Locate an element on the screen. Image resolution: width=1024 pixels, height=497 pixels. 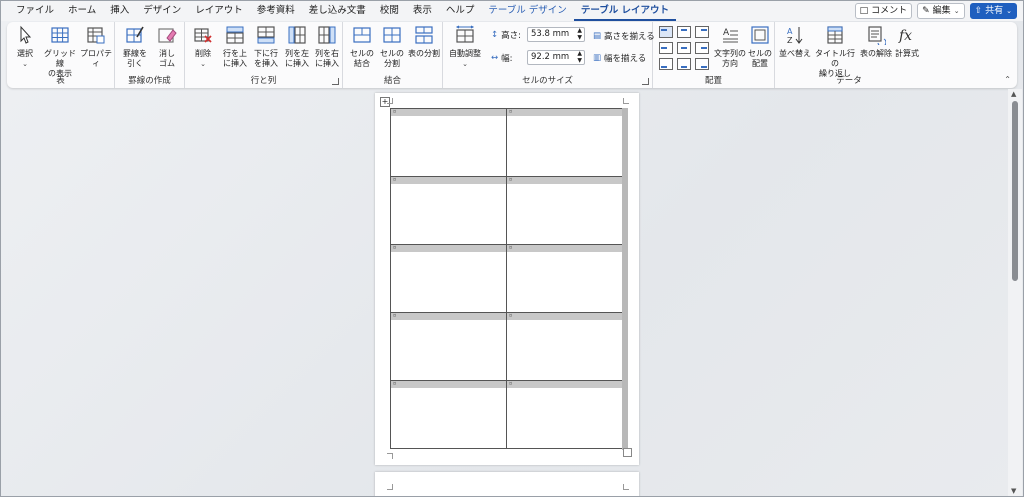
align-bottom-center-button is located at coordinates (684, 64).